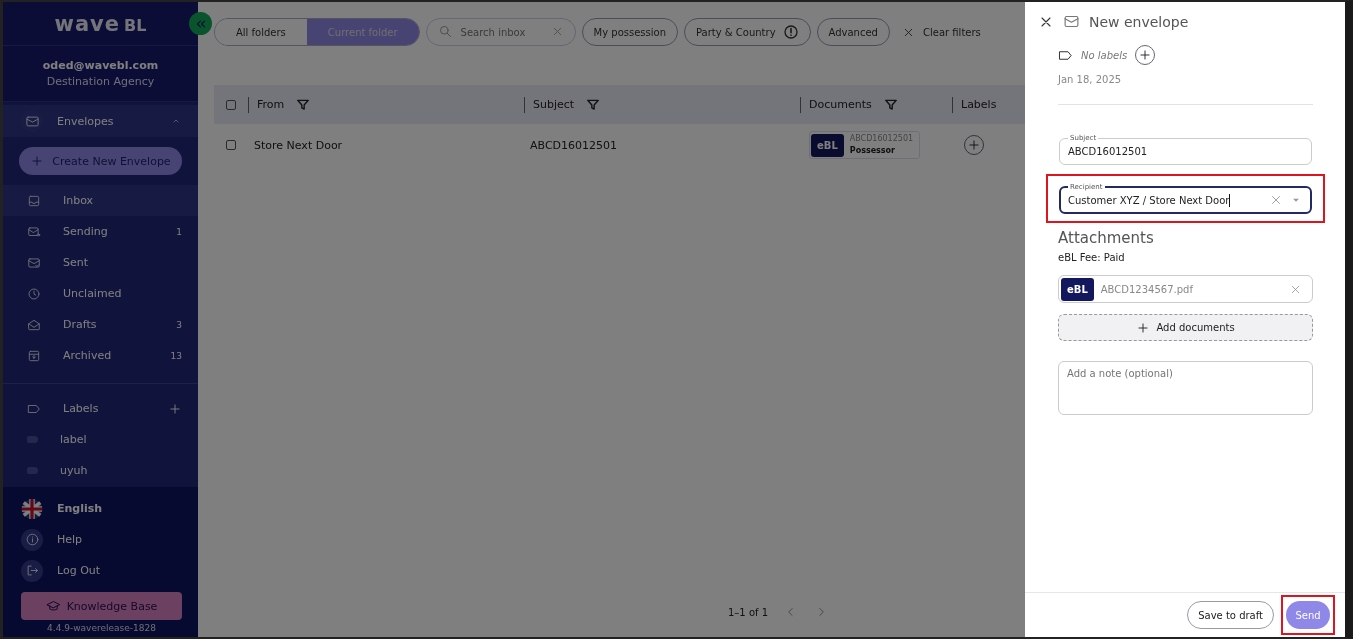 This screenshot has height=639, width=1353. Describe the element at coordinates (34, 262) in the screenshot. I see `envelope-check-icon` at that location.